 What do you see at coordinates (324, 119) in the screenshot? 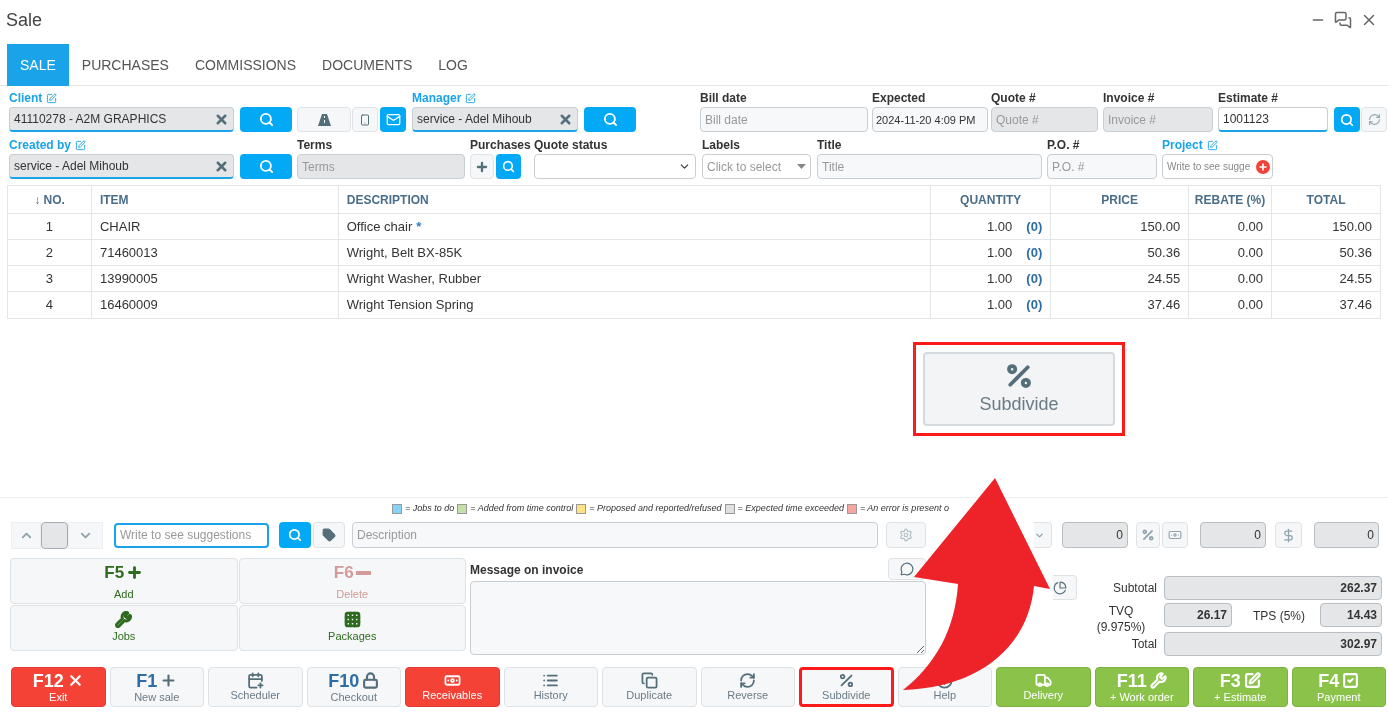
I see `map-button` at bounding box center [324, 119].